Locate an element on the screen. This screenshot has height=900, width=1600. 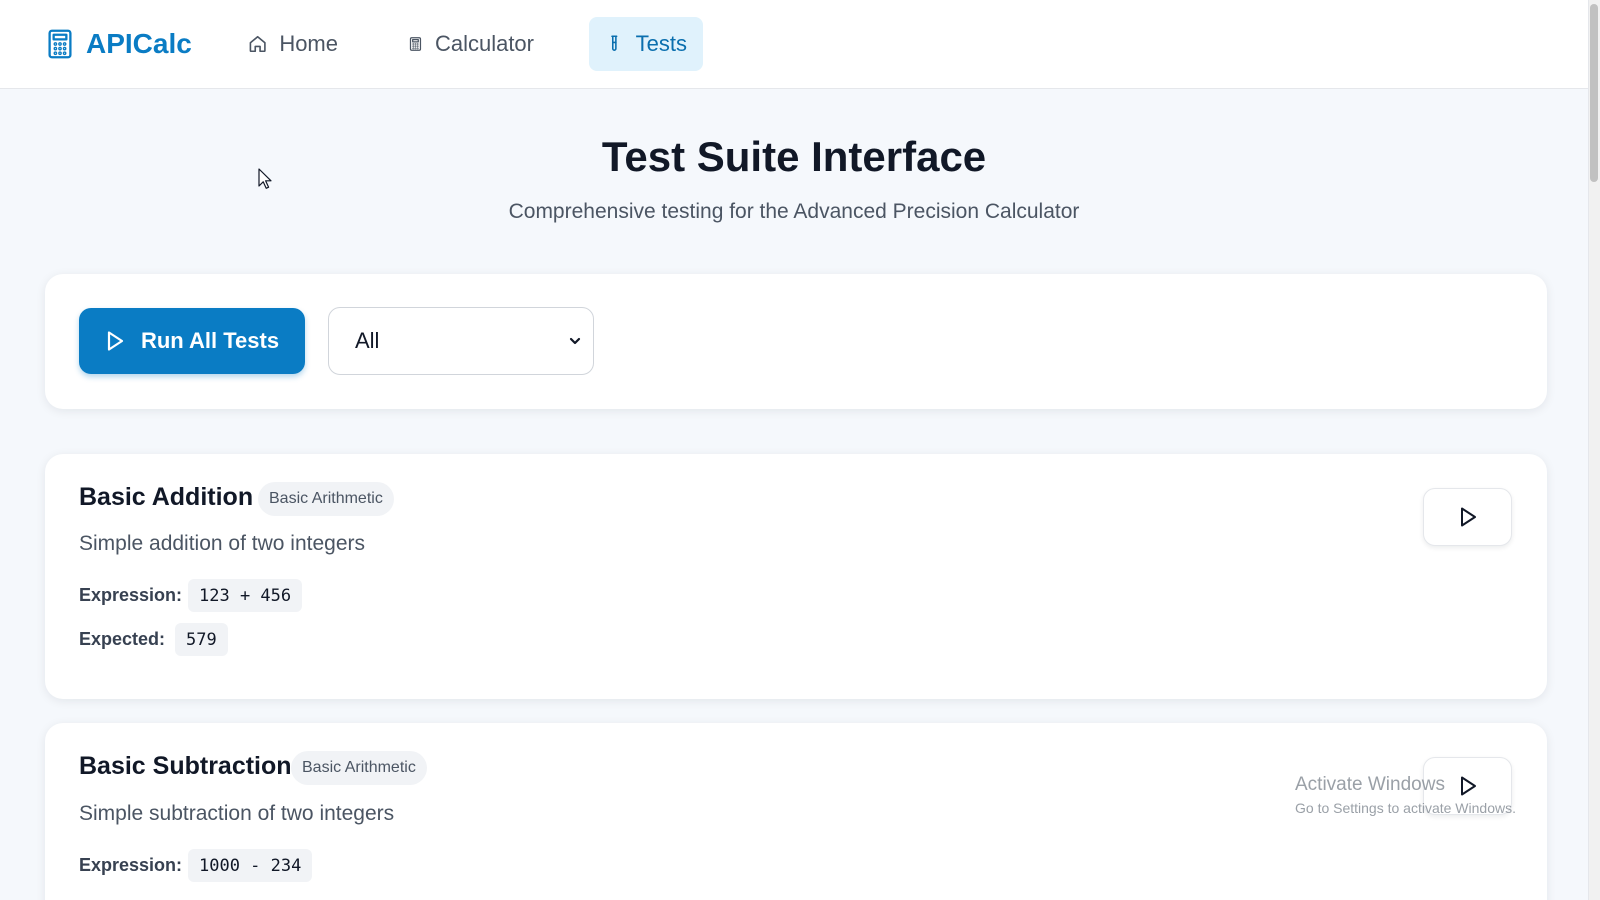
nav-item-calculator: Calculator is located at coordinates (471, 44).